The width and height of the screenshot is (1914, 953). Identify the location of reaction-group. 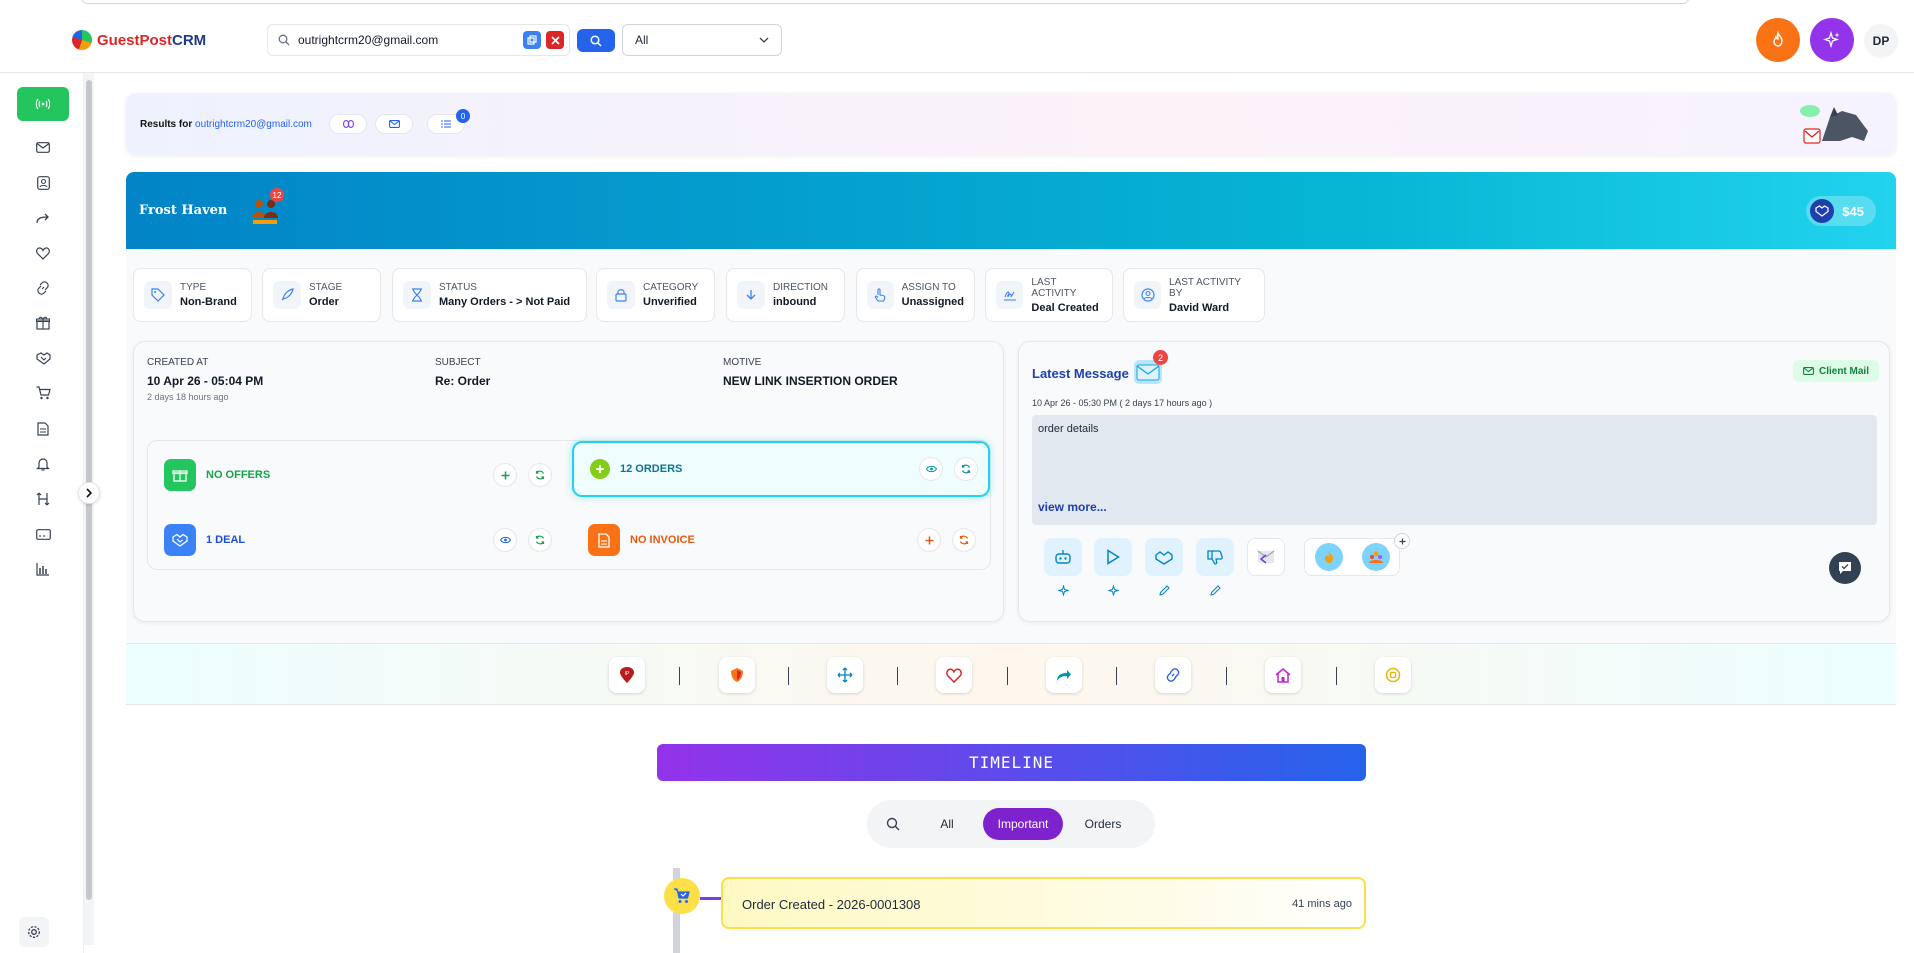
(1352, 557).